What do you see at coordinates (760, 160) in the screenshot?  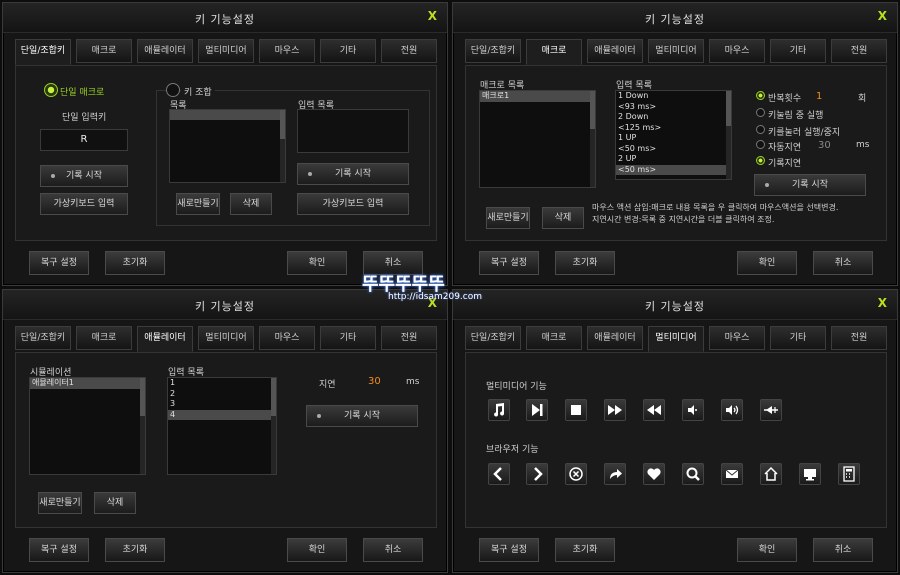 I see `record-delay-radio` at bounding box center [760, 160].